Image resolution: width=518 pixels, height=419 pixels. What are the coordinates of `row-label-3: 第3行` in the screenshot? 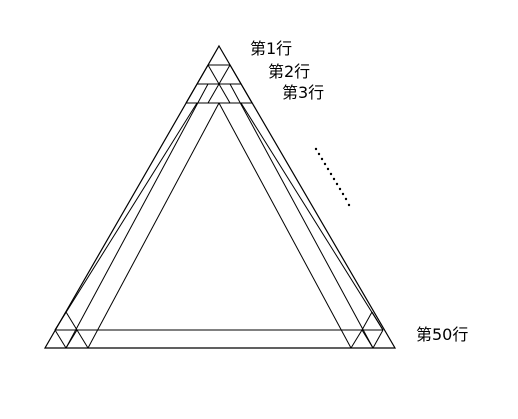 It's located at (303, 92).